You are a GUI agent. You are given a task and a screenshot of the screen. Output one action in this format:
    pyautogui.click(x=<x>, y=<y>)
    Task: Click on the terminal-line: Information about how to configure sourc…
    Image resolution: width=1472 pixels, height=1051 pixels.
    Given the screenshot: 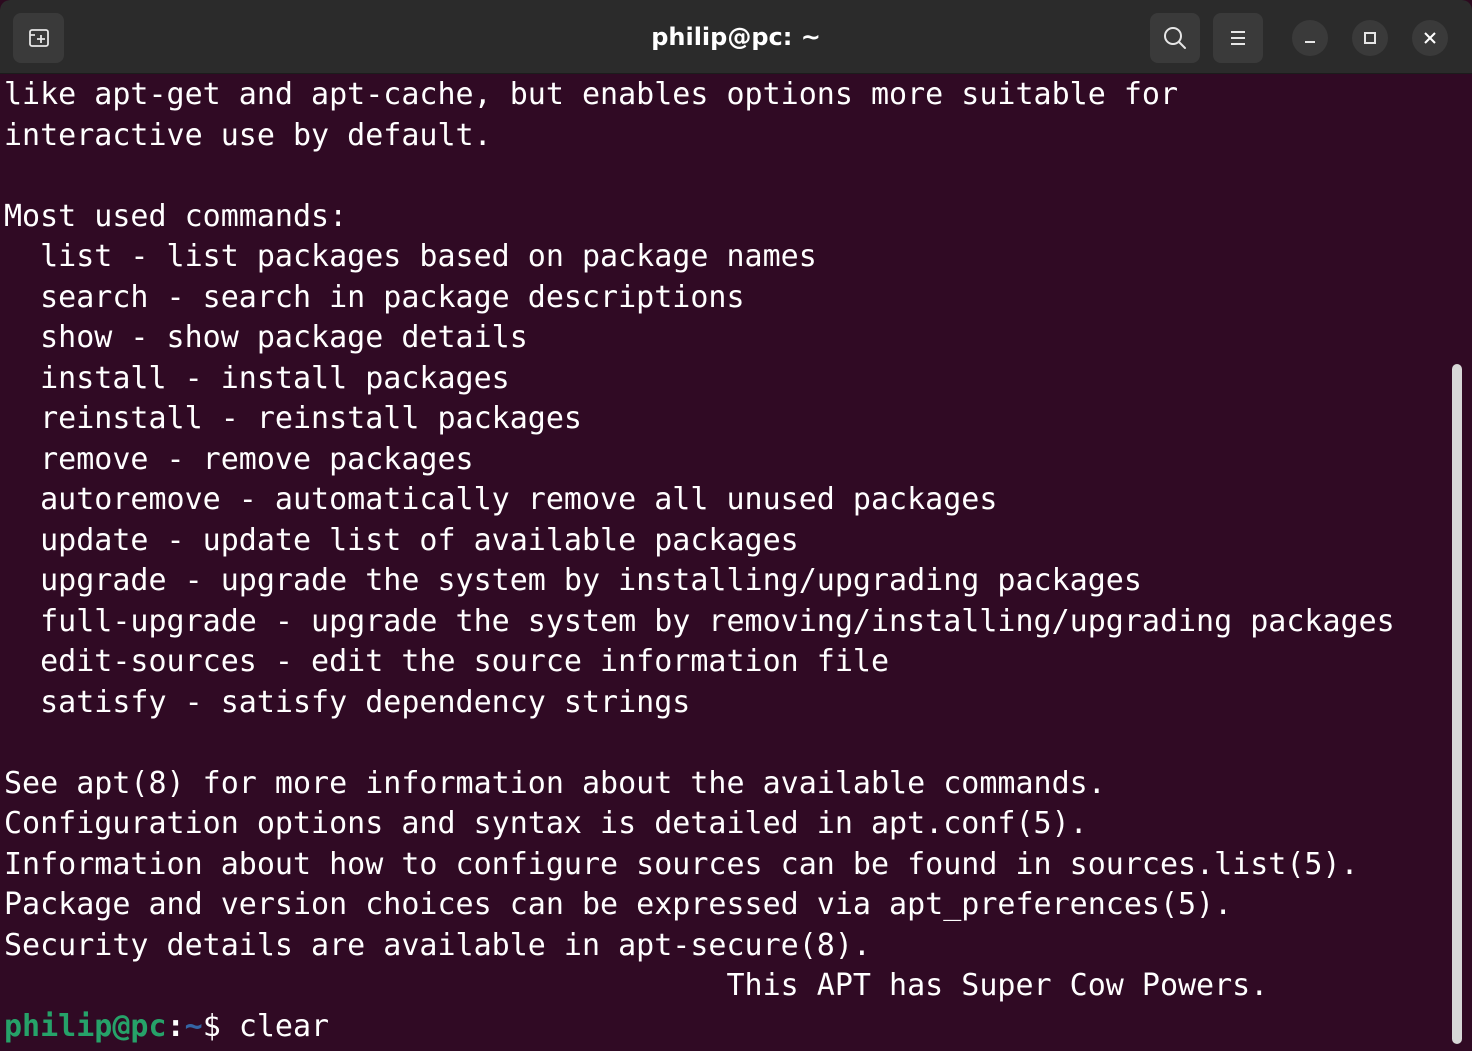 What is the action you would take?
    pyautogui.click(x=681, y=864)
    